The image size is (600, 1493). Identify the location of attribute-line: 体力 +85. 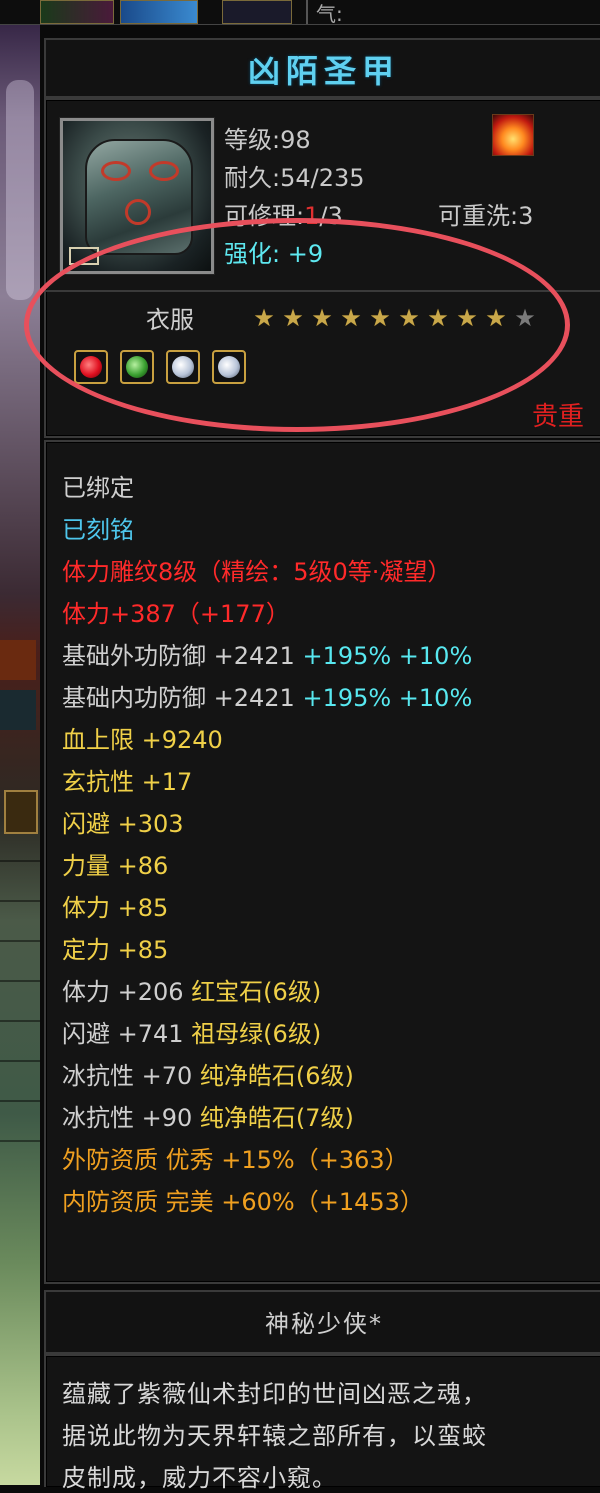
(115, 905).